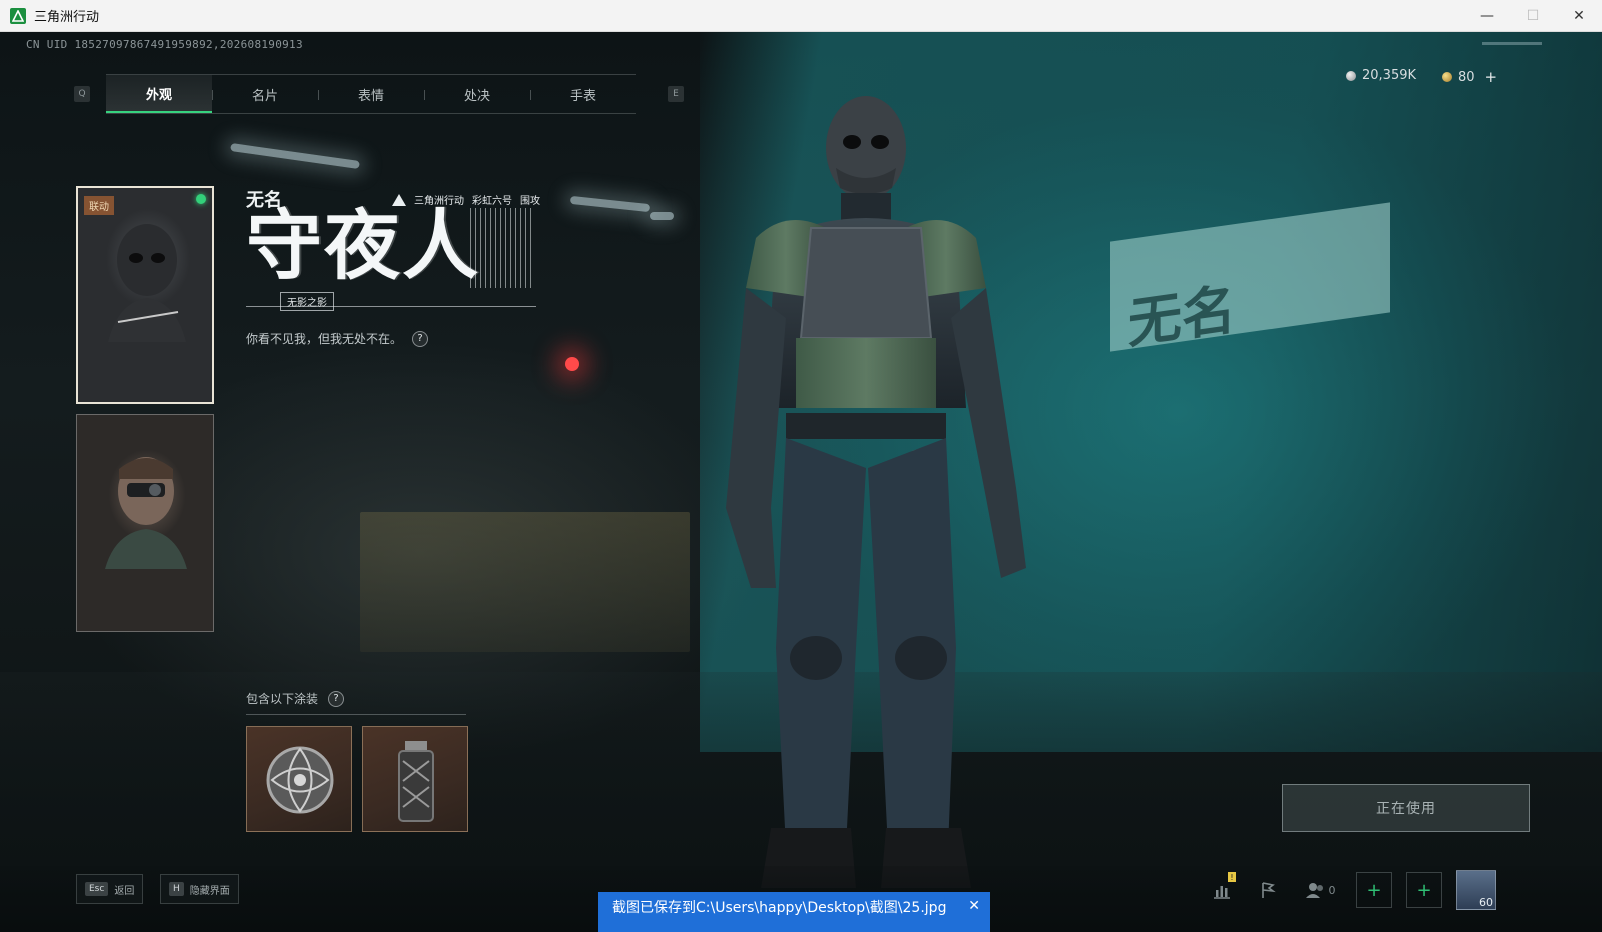 The image size is (1602, 932). Describe the element at coordinates (124, 891) in the screenshot. I see `back-label: 返回` at that location.